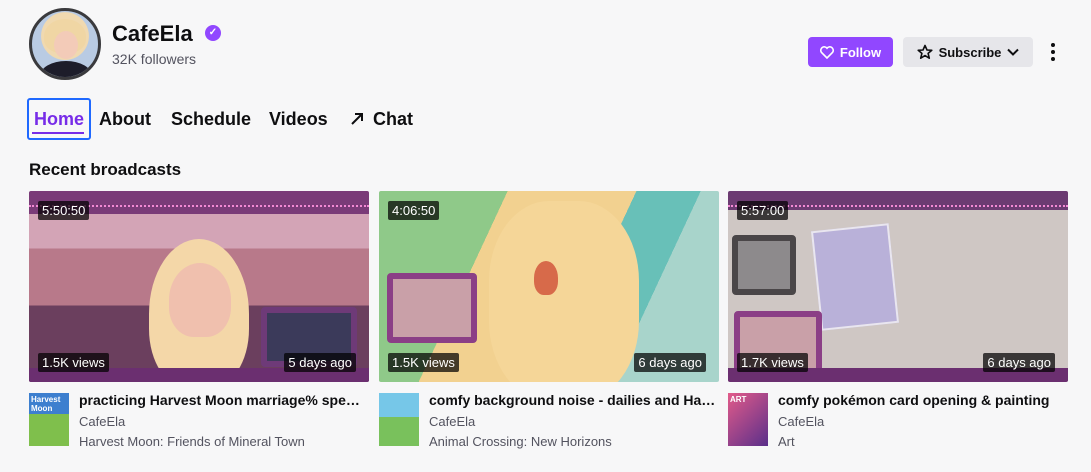 The image size is (1091, 472). Describe the element at coordinates (763, 210) in the screenshot. I see `video-duration: 5:57:00` at that location.